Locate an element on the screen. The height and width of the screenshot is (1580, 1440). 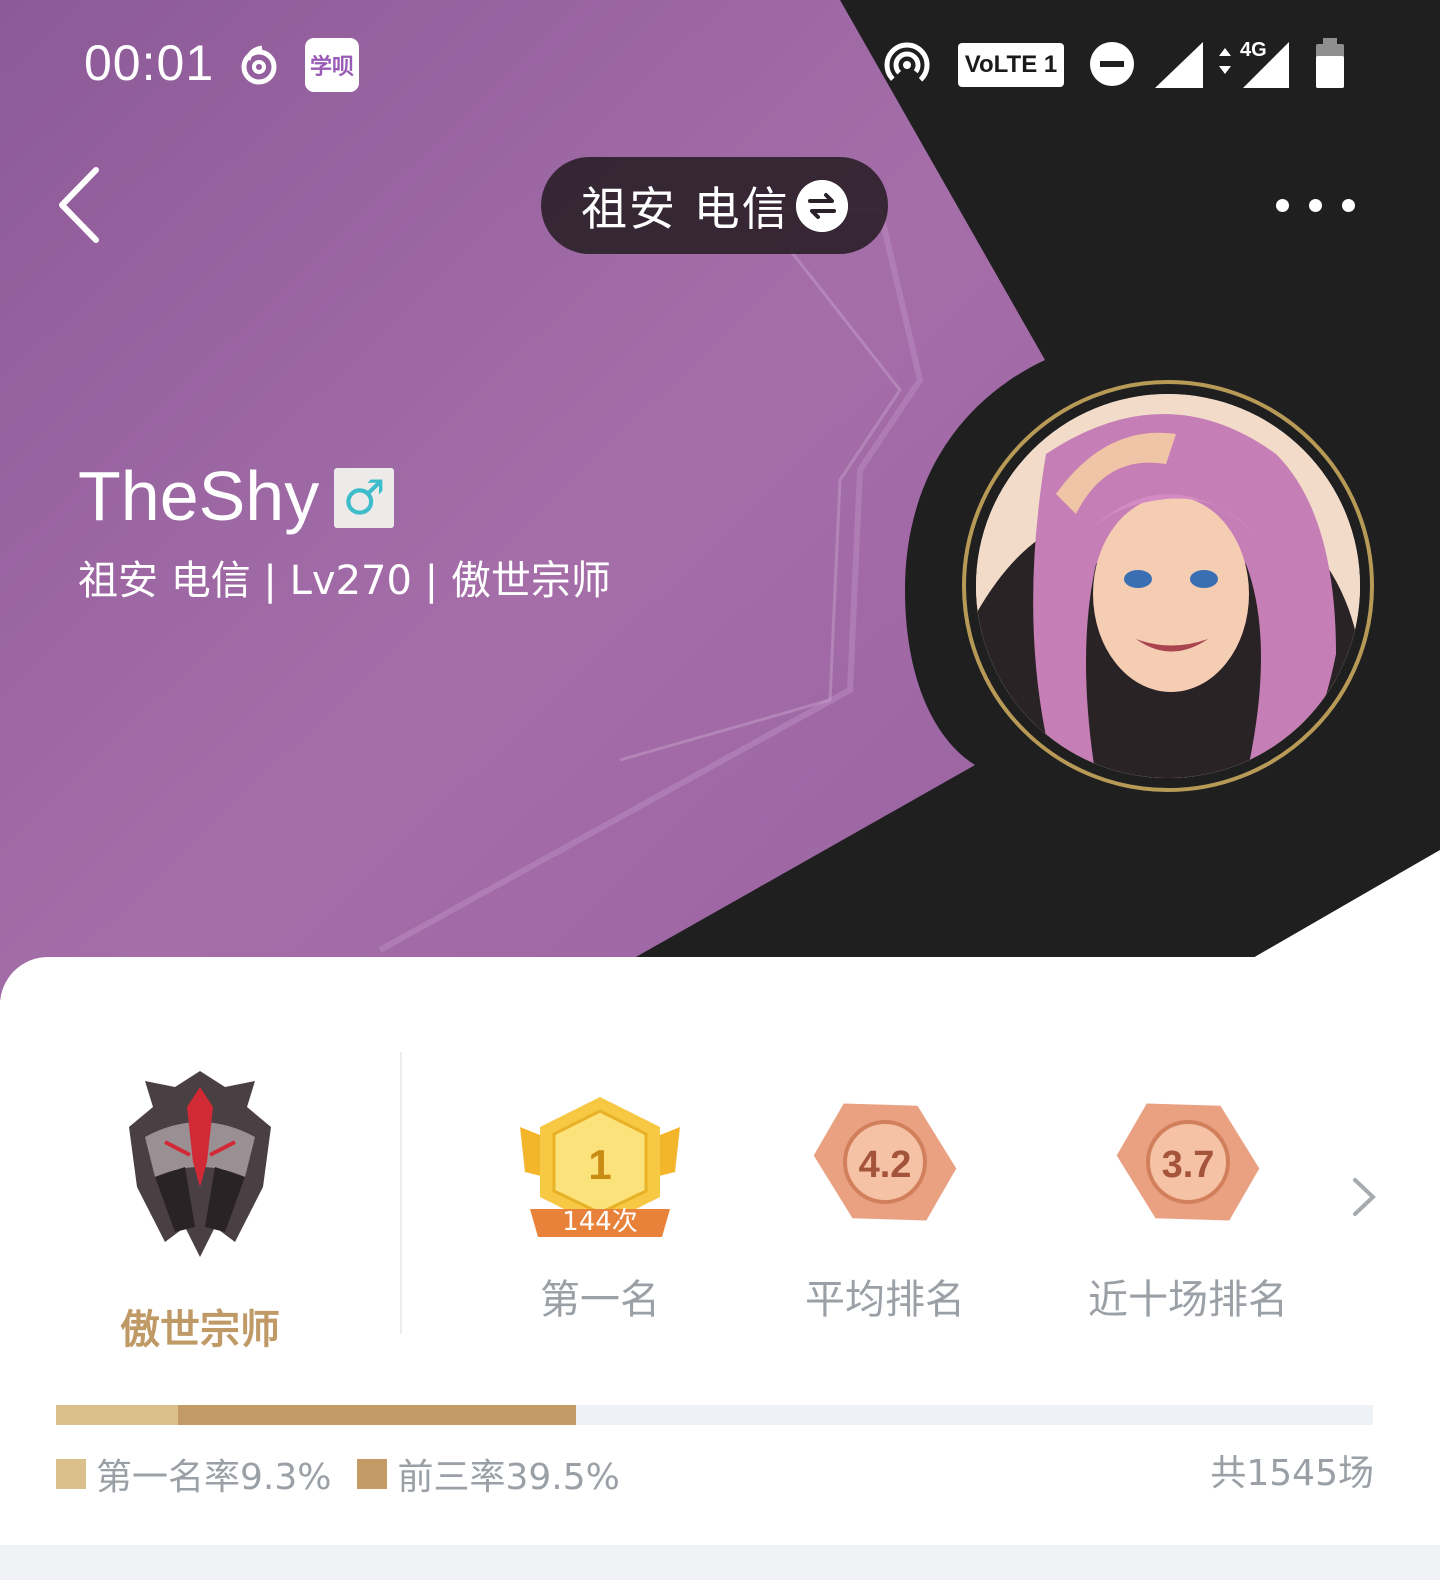
server-label: 祖安 电信 is located at coordinates (685, 208).